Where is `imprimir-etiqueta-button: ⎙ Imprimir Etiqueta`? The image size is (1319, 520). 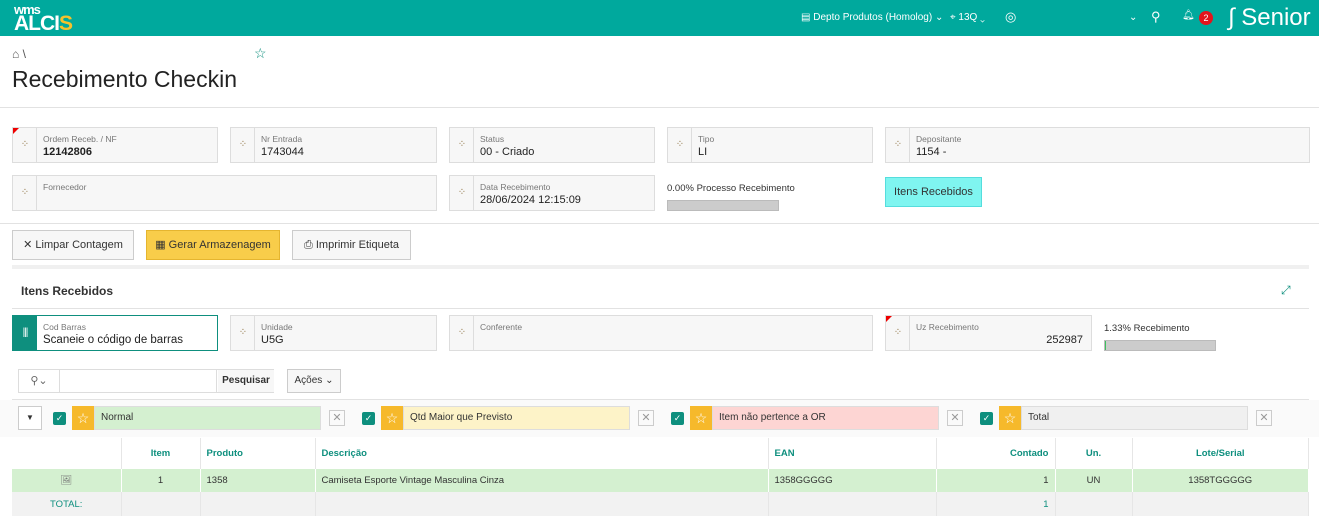
imprimir-etiqueta-button: ⎙ Imprimir Etiqueta is located at coordinates (351, 245).